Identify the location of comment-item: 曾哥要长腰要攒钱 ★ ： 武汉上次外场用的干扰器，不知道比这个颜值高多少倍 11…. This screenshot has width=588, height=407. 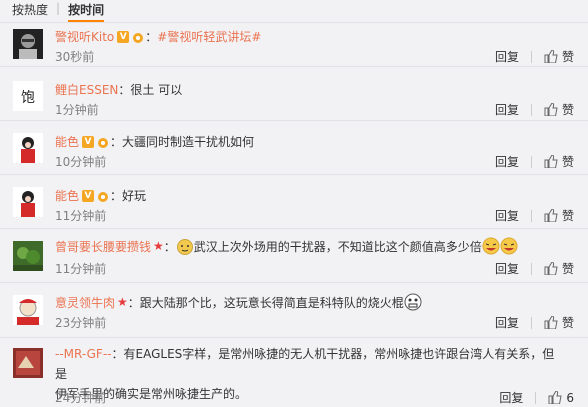
(294, 255).